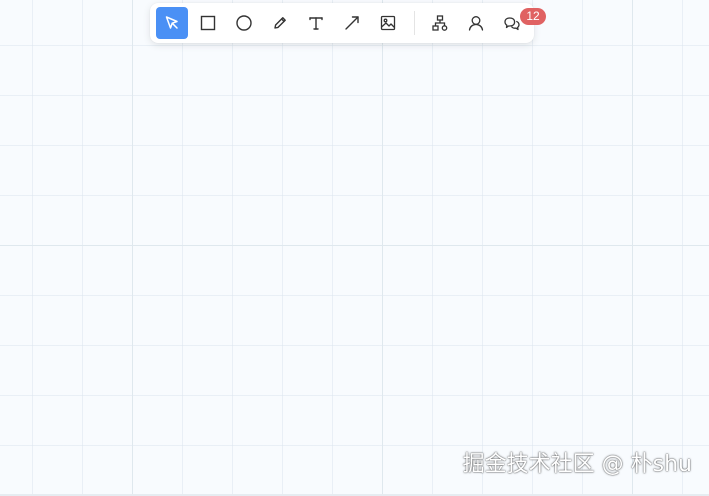  I want to click on rectangle-icon, so click(208, 23).